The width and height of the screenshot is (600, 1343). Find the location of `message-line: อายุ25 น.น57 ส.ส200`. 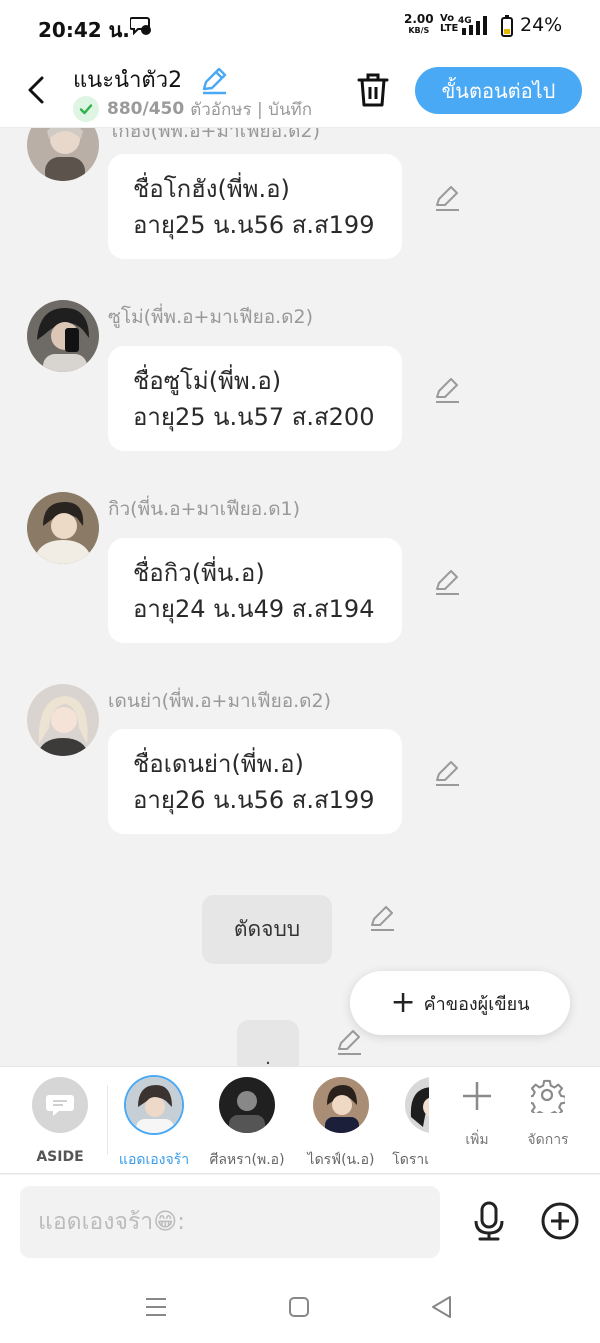

message-line: อายุ25 น.น57 ส.ส200 is located at coordinates (254, 417).